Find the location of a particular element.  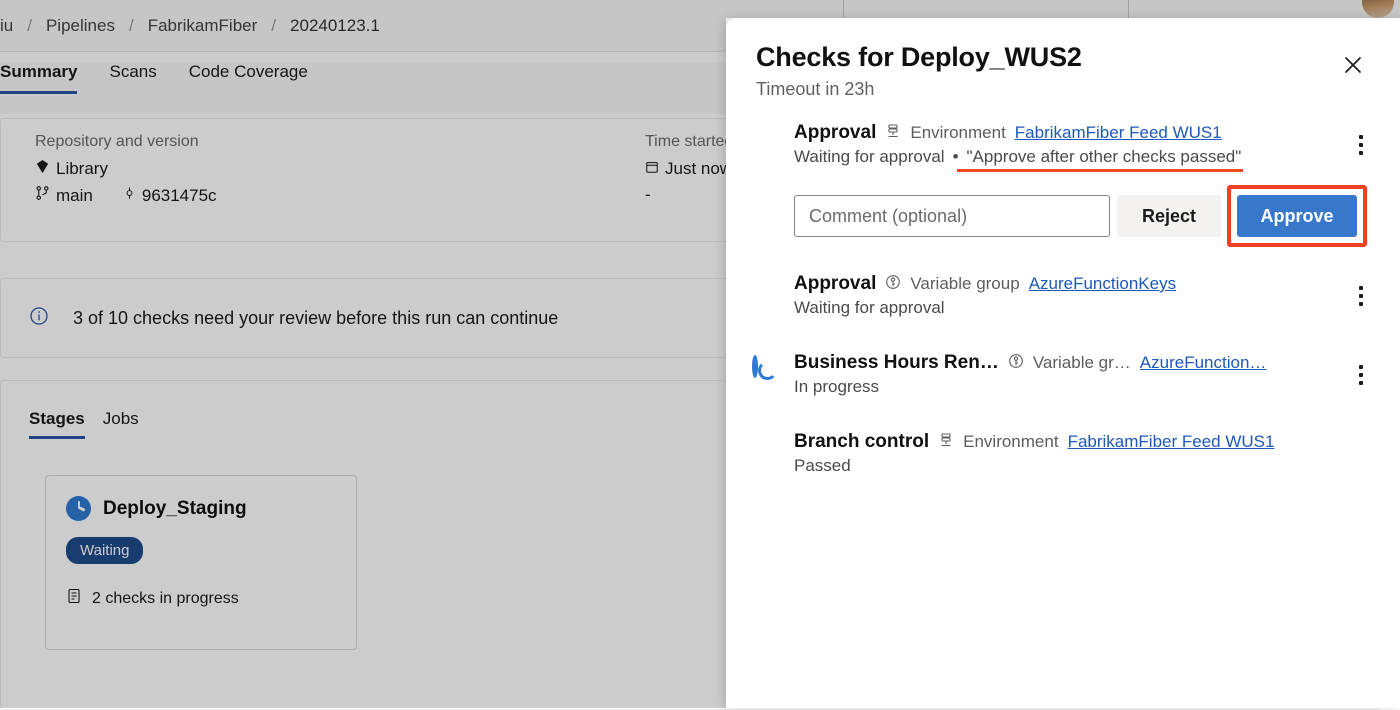

stage-checks-row: 2 checks in progress is located at coordinates (201, 598).